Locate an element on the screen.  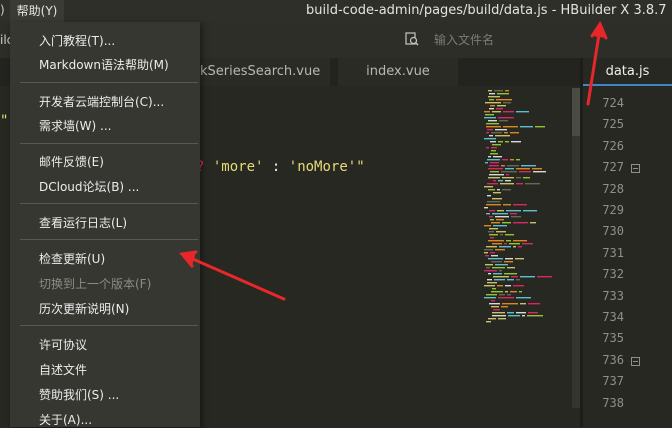
line-number: 724 is located at coordinates (613, 103).